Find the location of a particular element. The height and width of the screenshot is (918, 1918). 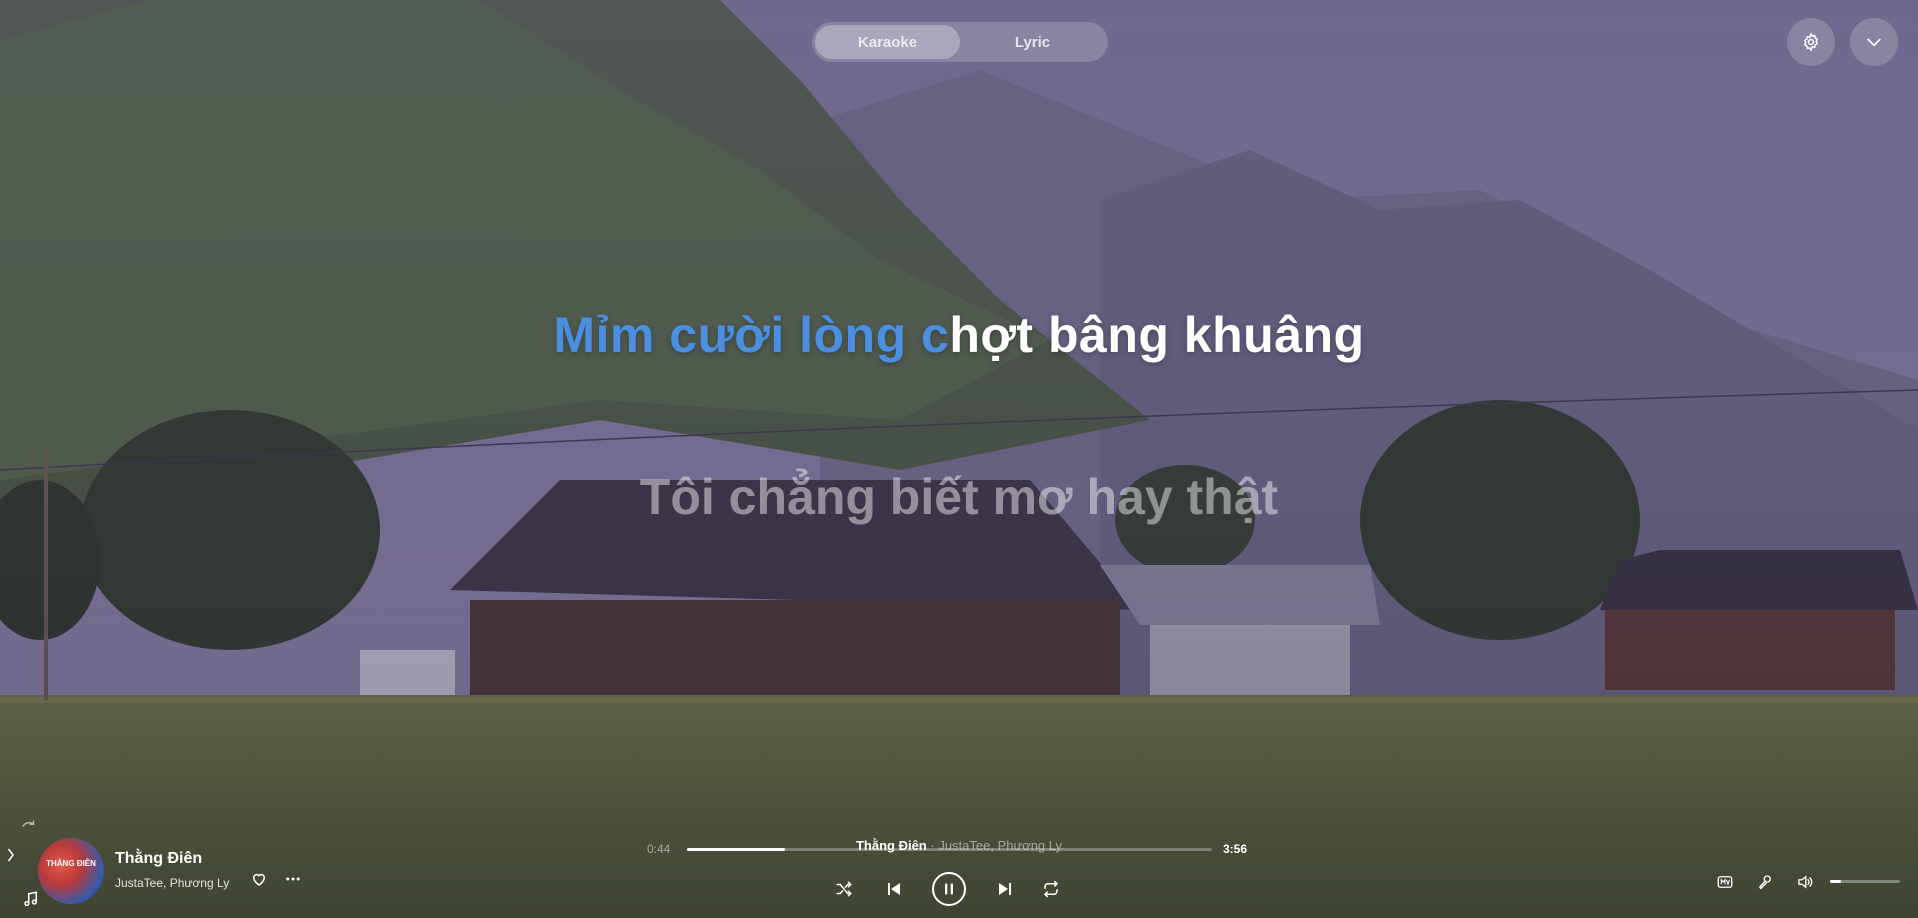

lyric-unsung-part: hợt bâng khuâng is located at coordinates (1157, 335).